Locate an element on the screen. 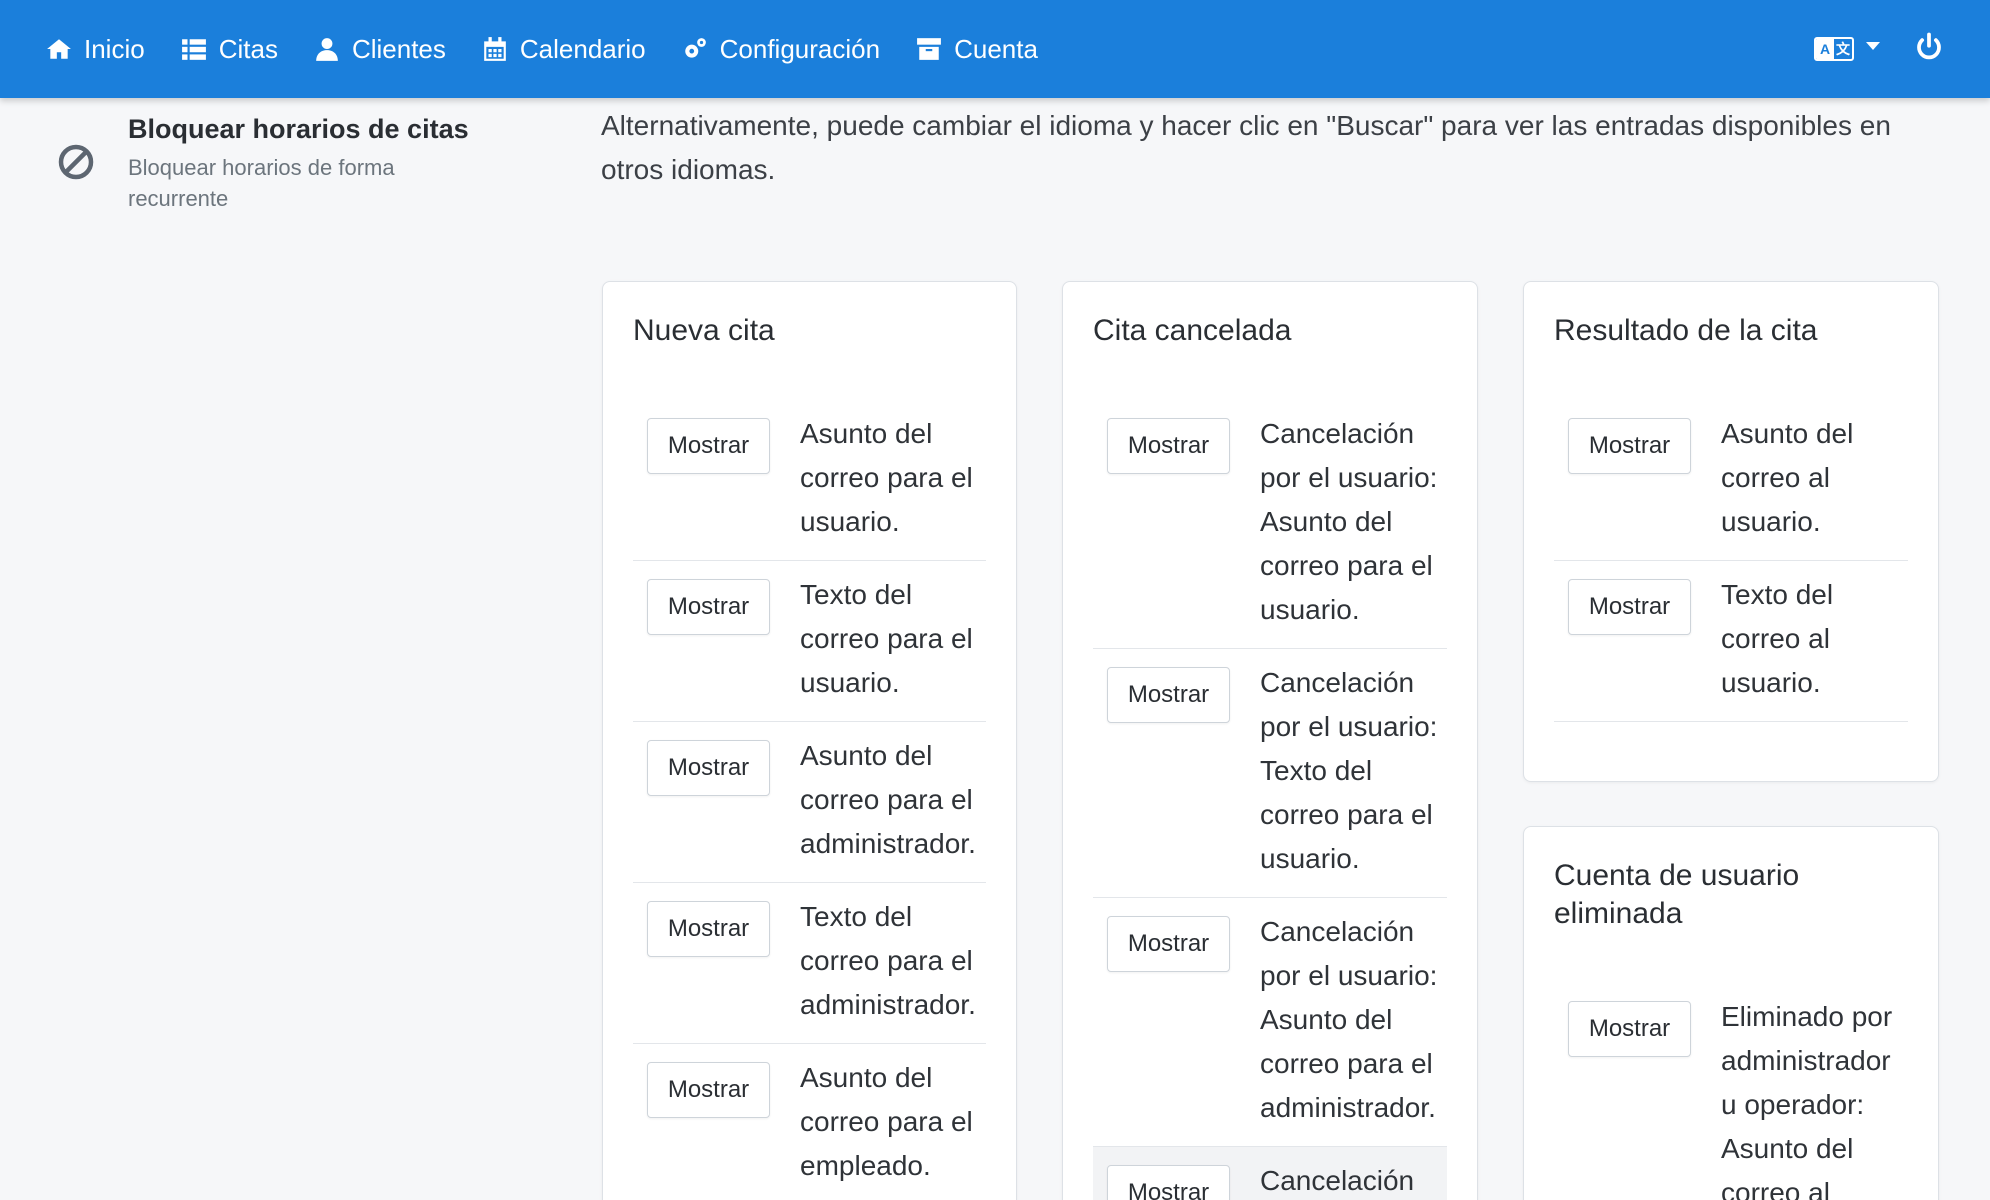 The image size is (1990, 1200). row-text: Cancelación is located at coordinates (1337, 1180).